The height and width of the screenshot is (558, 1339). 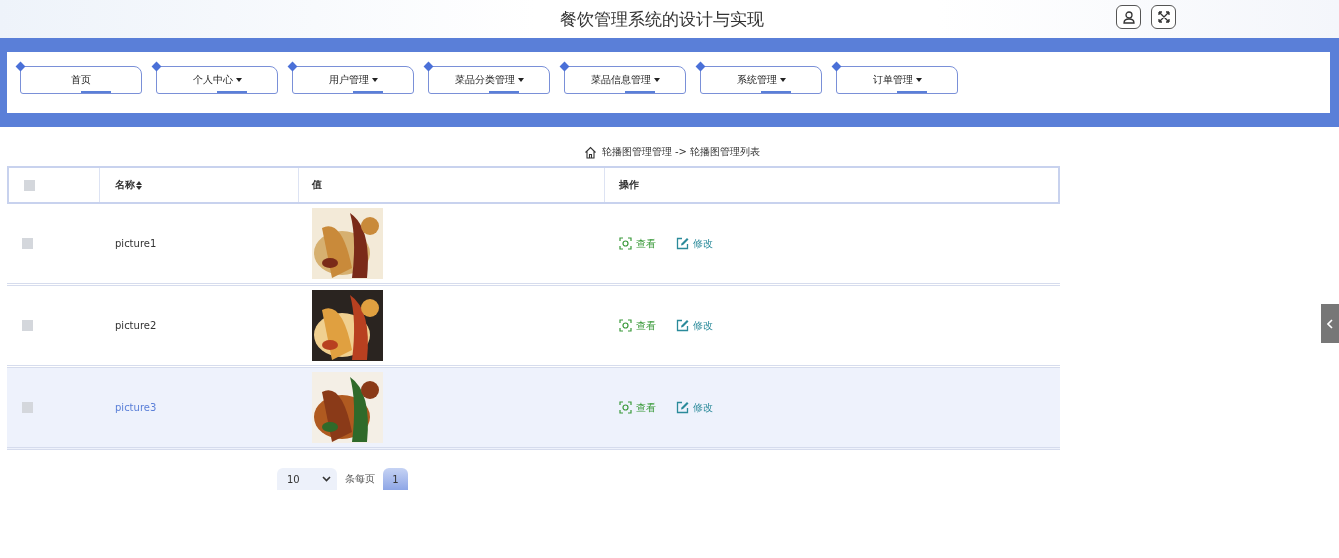 I want to click on fullscreen-icon, so click(x=1163, y=17).